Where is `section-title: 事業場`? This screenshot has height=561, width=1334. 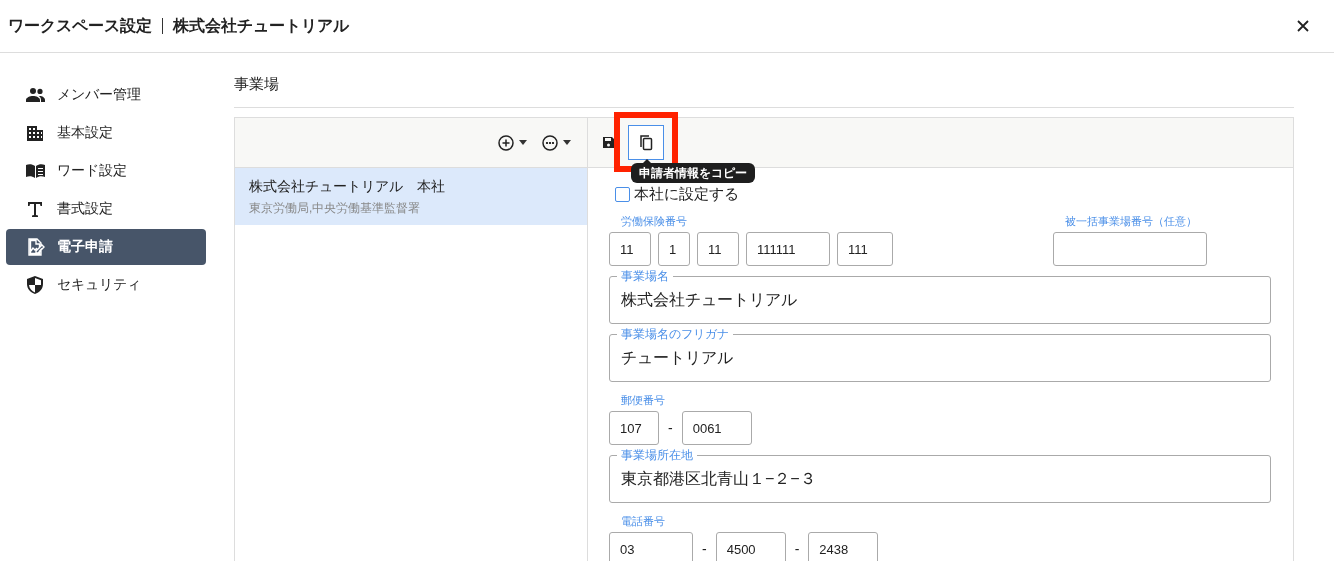 section-title: 事業場 is located at coordinates (764, 80).